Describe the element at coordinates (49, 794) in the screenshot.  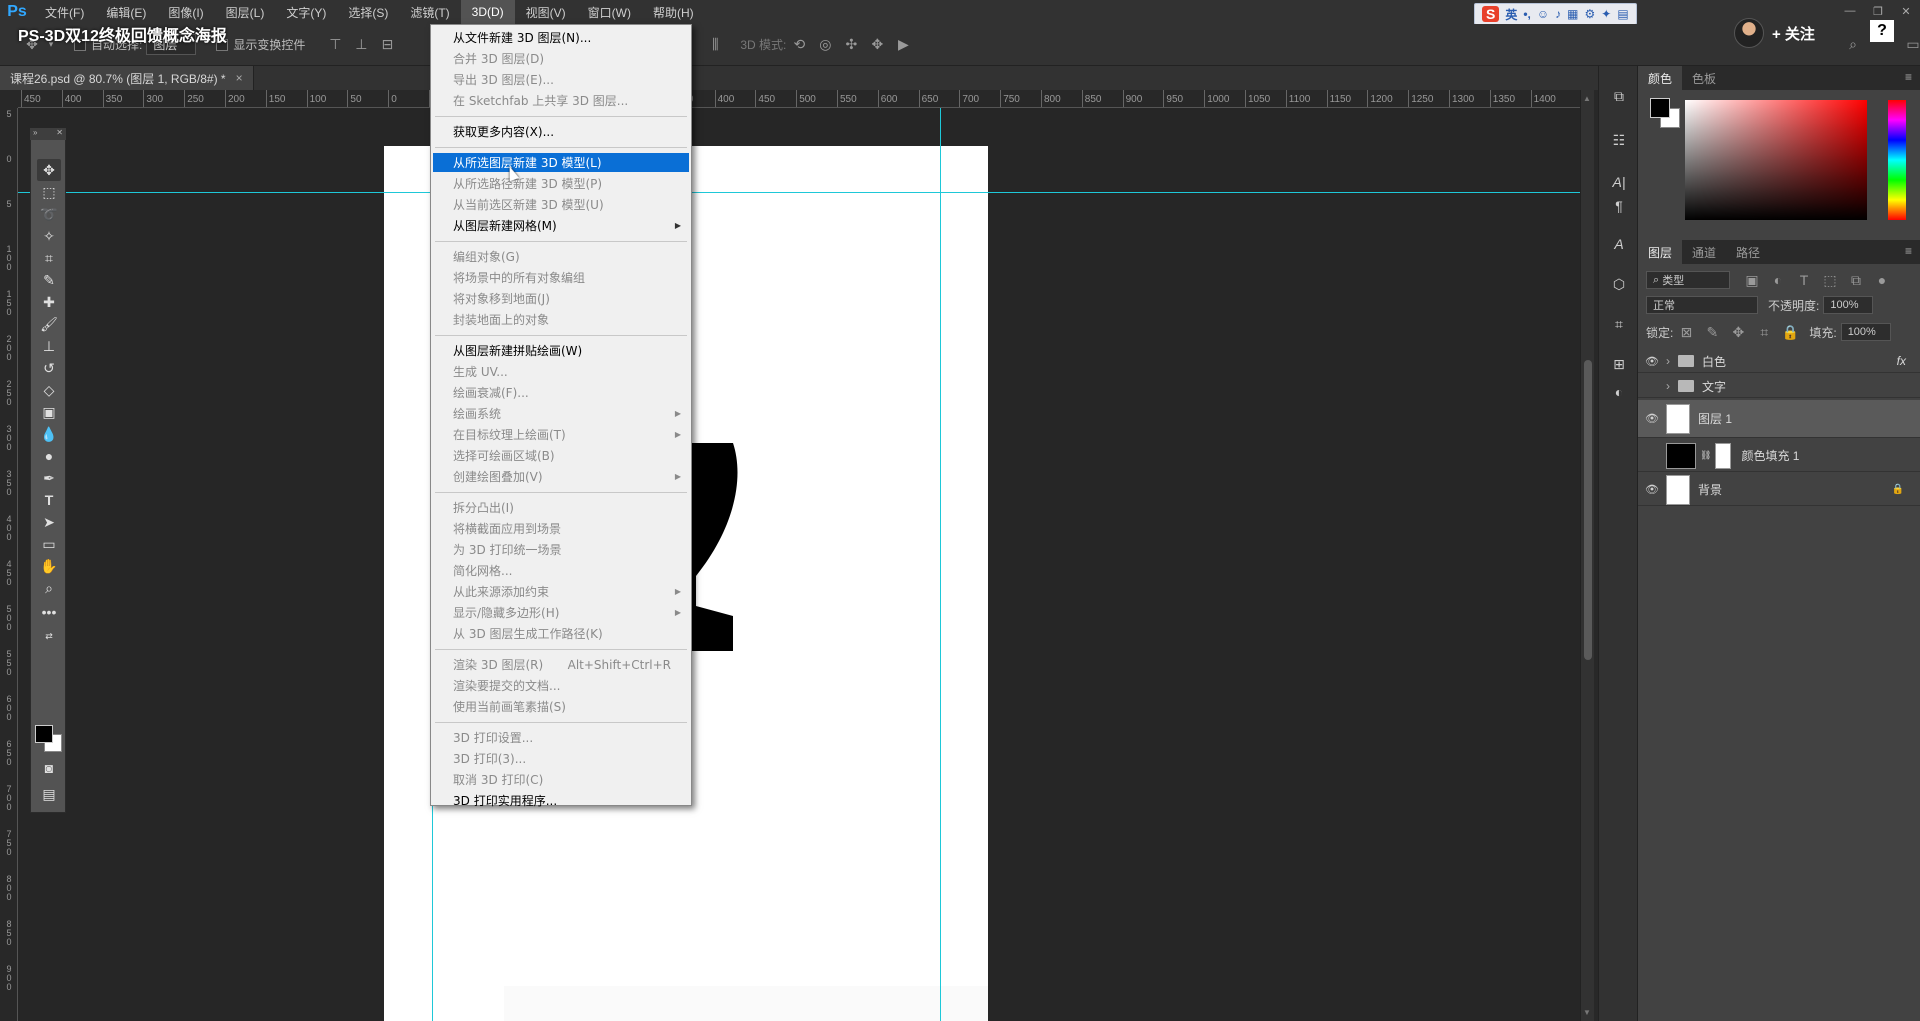
I see `screen-mode-icon: ▤` at that location.